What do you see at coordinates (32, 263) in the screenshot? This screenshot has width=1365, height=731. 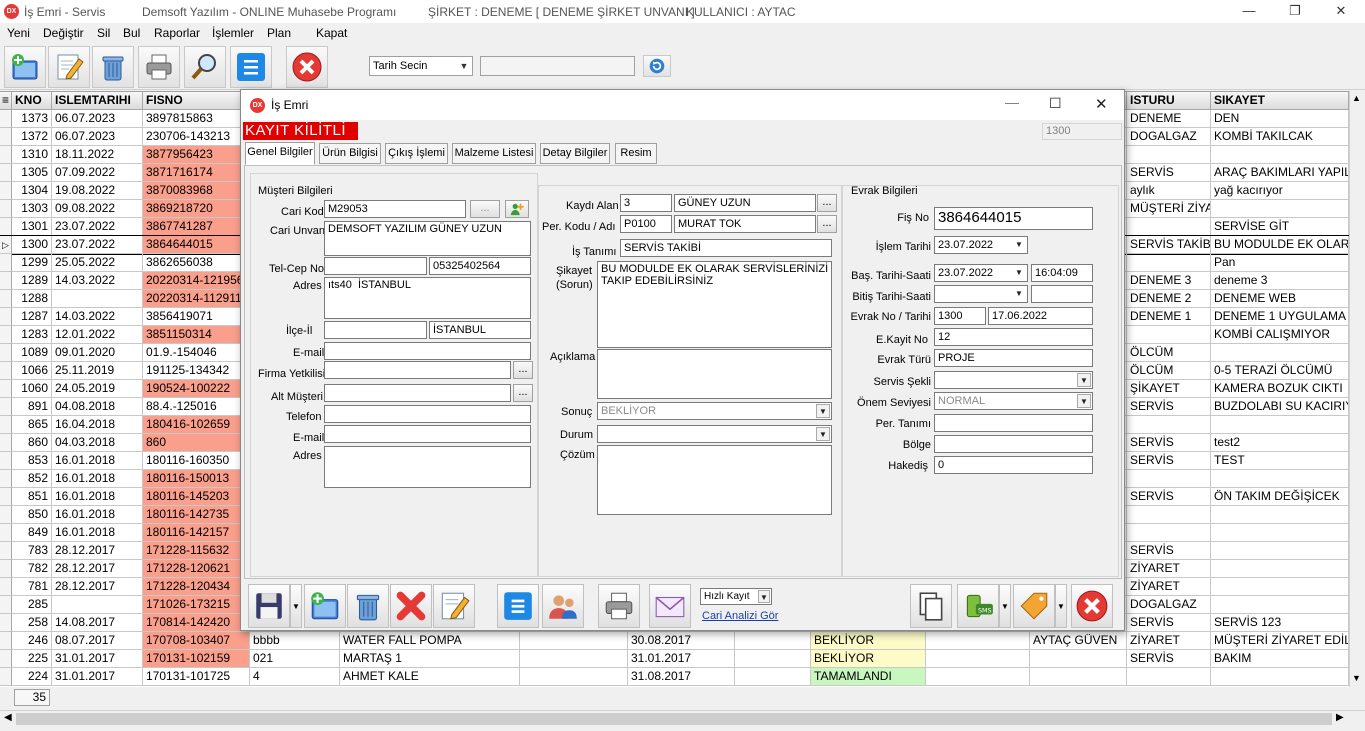 I see `cell-kno: 1299` at bounding box center [32, 263].